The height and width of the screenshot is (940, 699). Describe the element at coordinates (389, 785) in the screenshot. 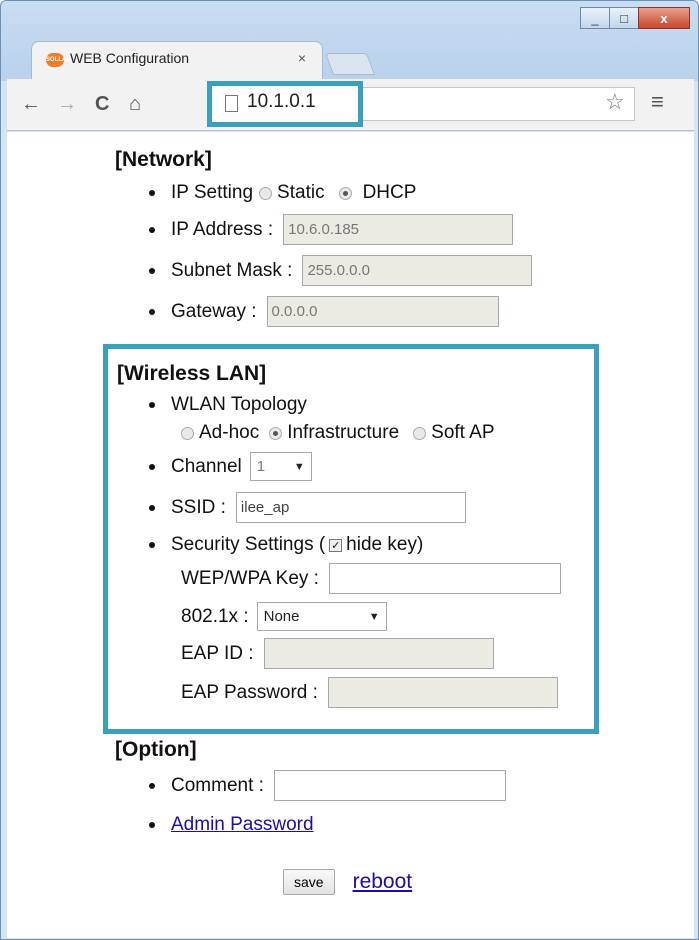

I see `comment-input` at that location.